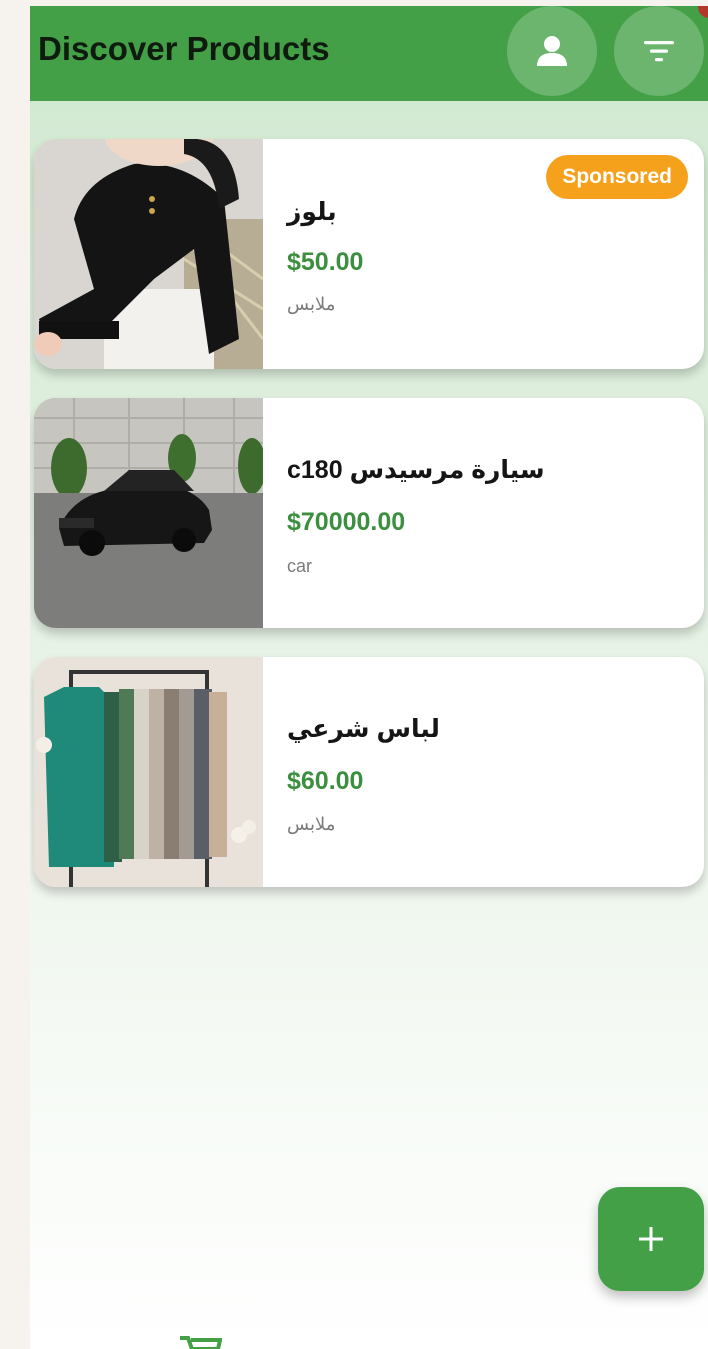 This screenshot has height=1349, width=708. I want to click on page-title: Discover Products, so click(184, 48).